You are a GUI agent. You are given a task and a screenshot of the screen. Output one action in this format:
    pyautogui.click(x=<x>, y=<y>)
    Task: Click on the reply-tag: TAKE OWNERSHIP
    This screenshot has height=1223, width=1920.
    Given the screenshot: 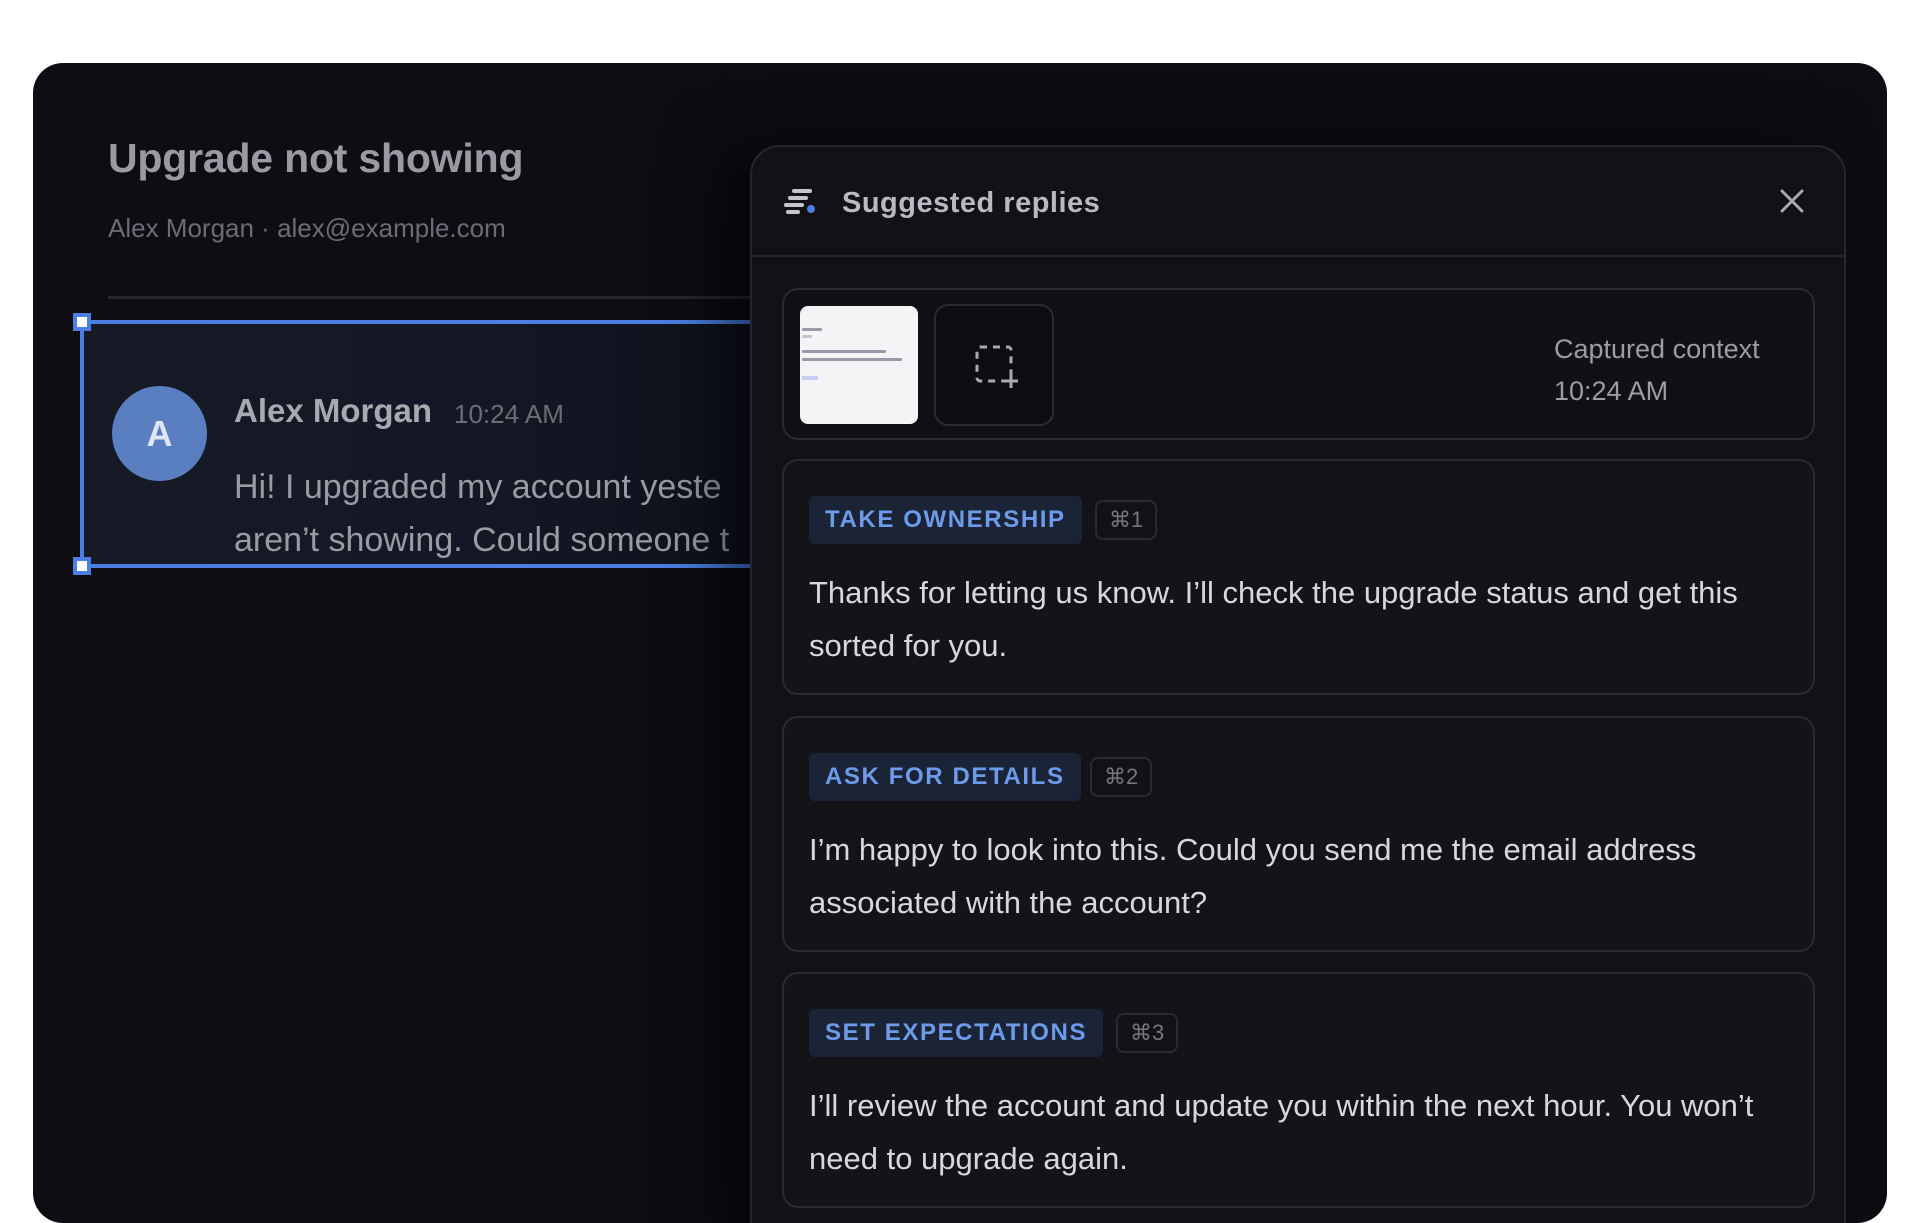 What is the action you would take?
    pyautogui.click(x=945, y=520)
    